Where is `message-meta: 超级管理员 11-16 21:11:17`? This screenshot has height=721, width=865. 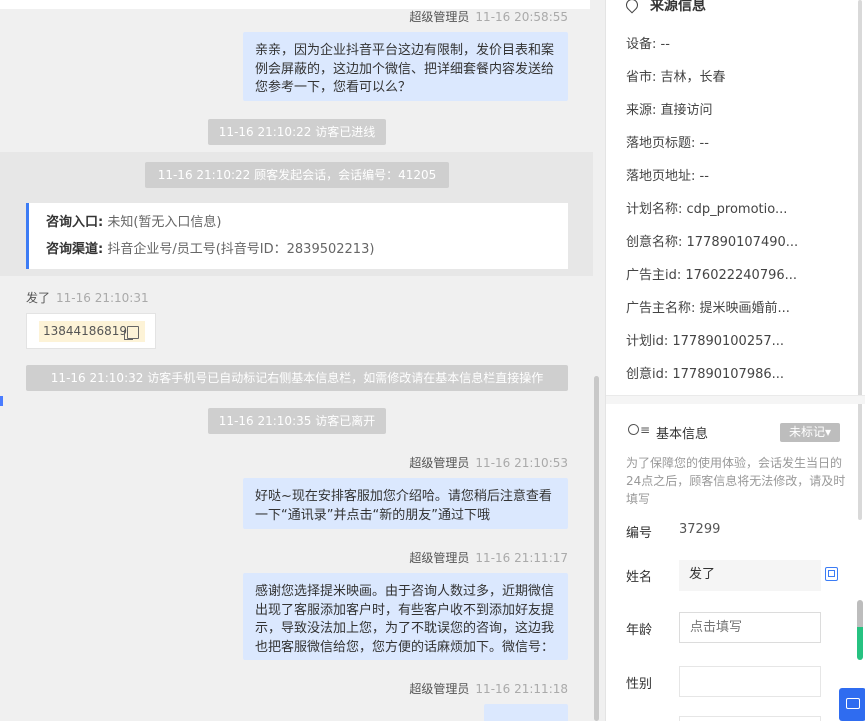 message-meta: 超级管理员 11-16 21:11:17 is located at coordinates (488, 557).